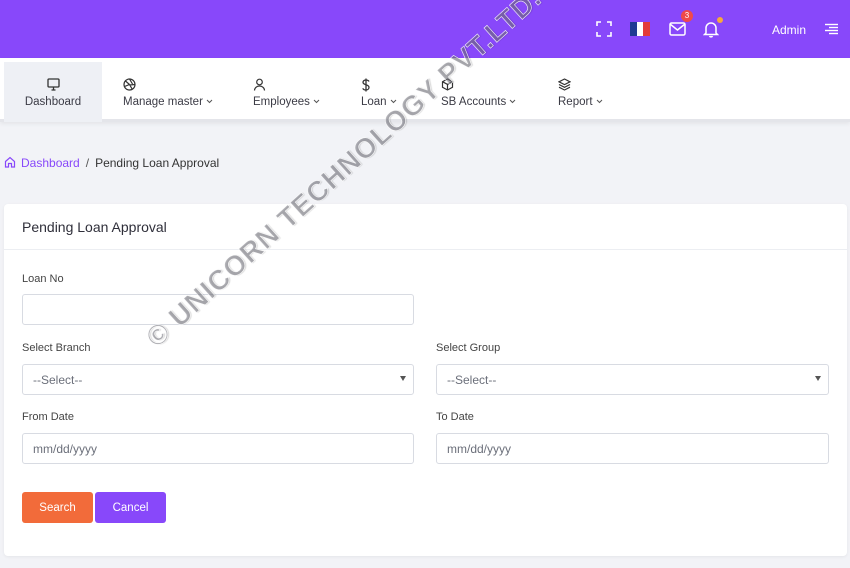 This screenshot has height=568, width=850. Describe the element at coordinates (468, 348) in the screenshot. I see `select-group-label: Select Group` at that location.